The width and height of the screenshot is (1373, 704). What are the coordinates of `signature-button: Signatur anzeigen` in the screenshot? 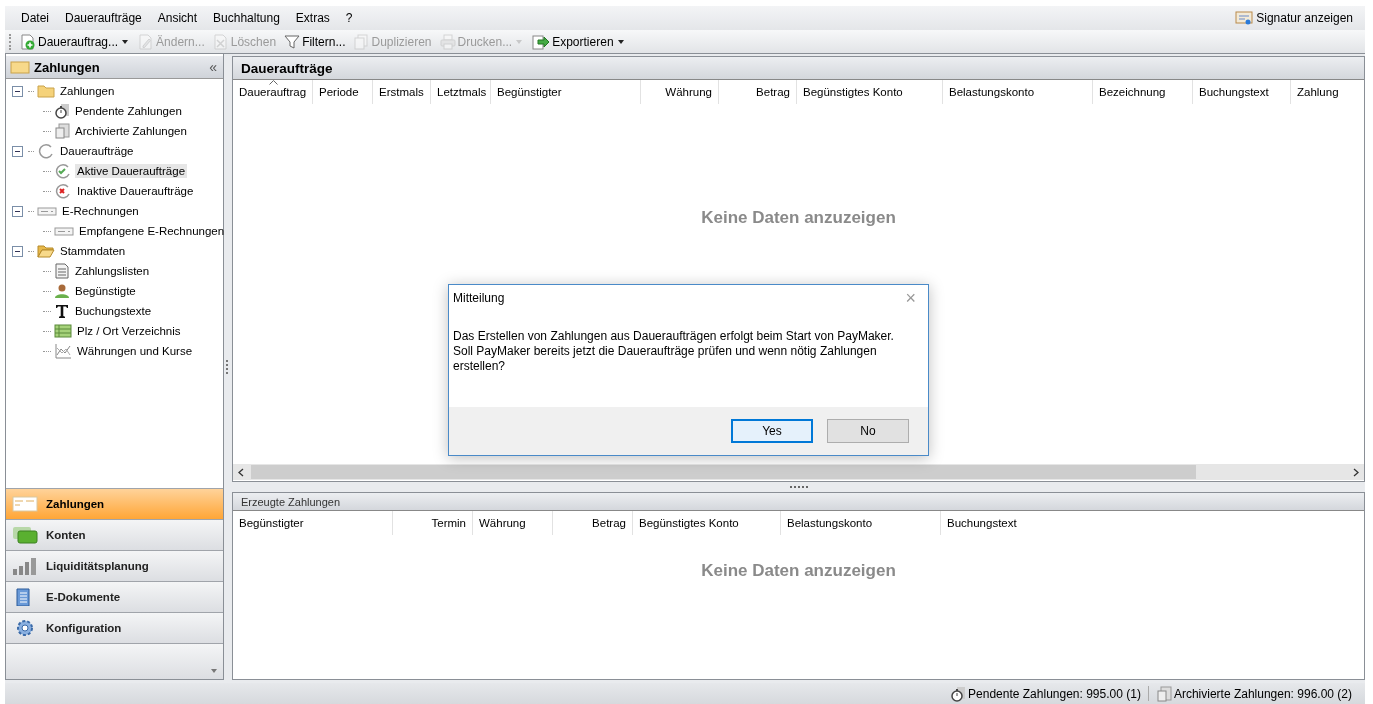 It's located at (1294, 18).